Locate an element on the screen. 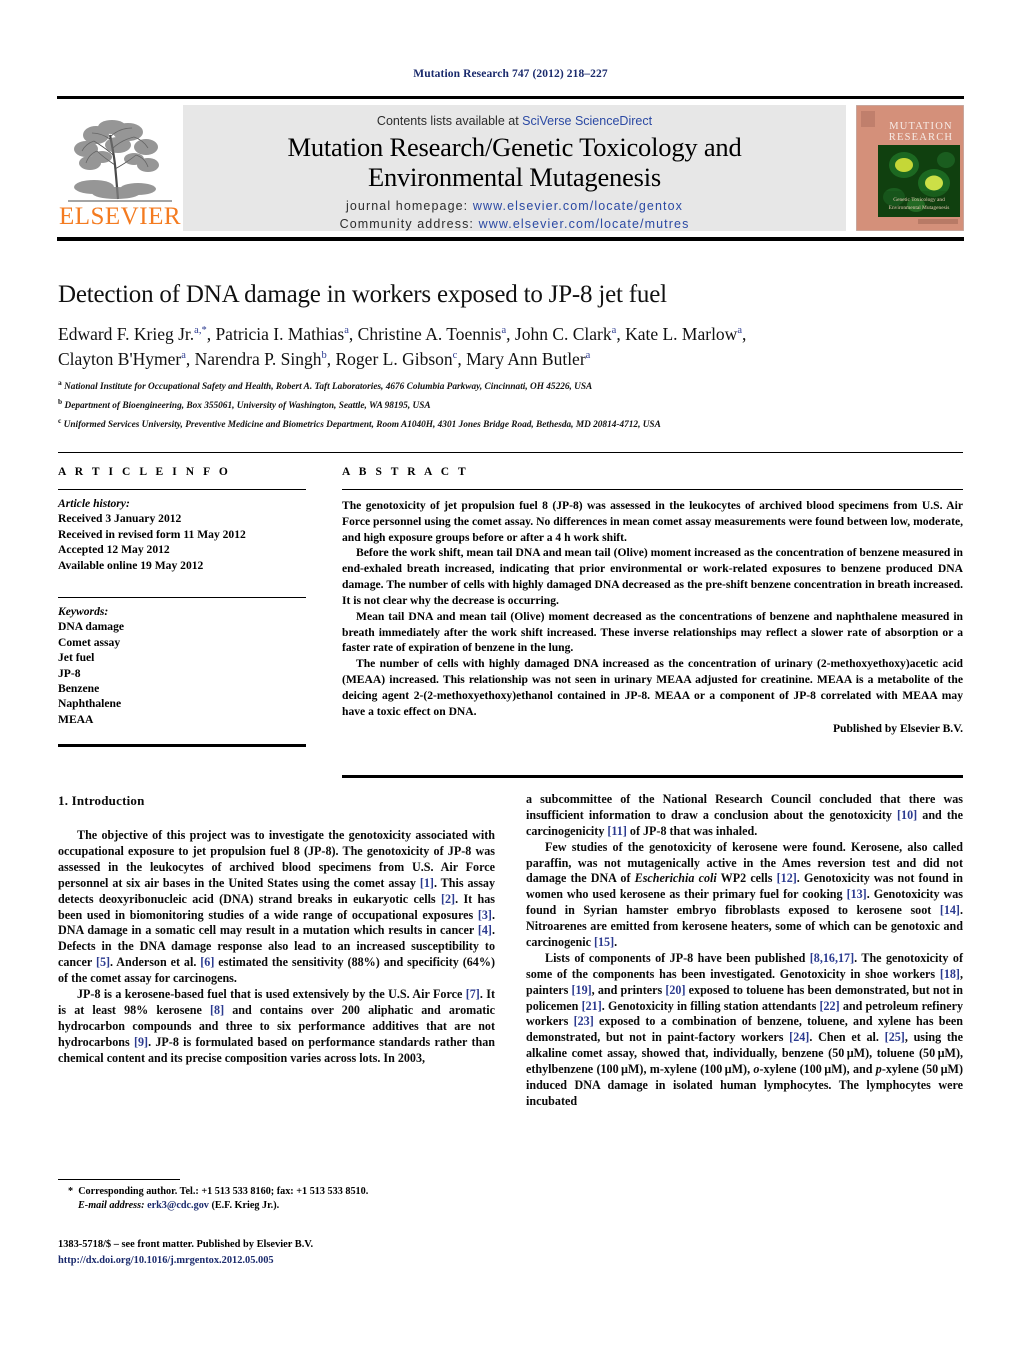 This screenshot has width=1021, height=1351. citation-ref: [10] is located at coordinates (907, 815).